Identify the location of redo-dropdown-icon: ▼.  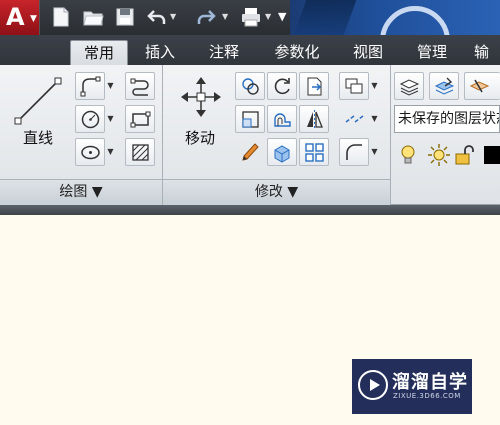
(225, 16).